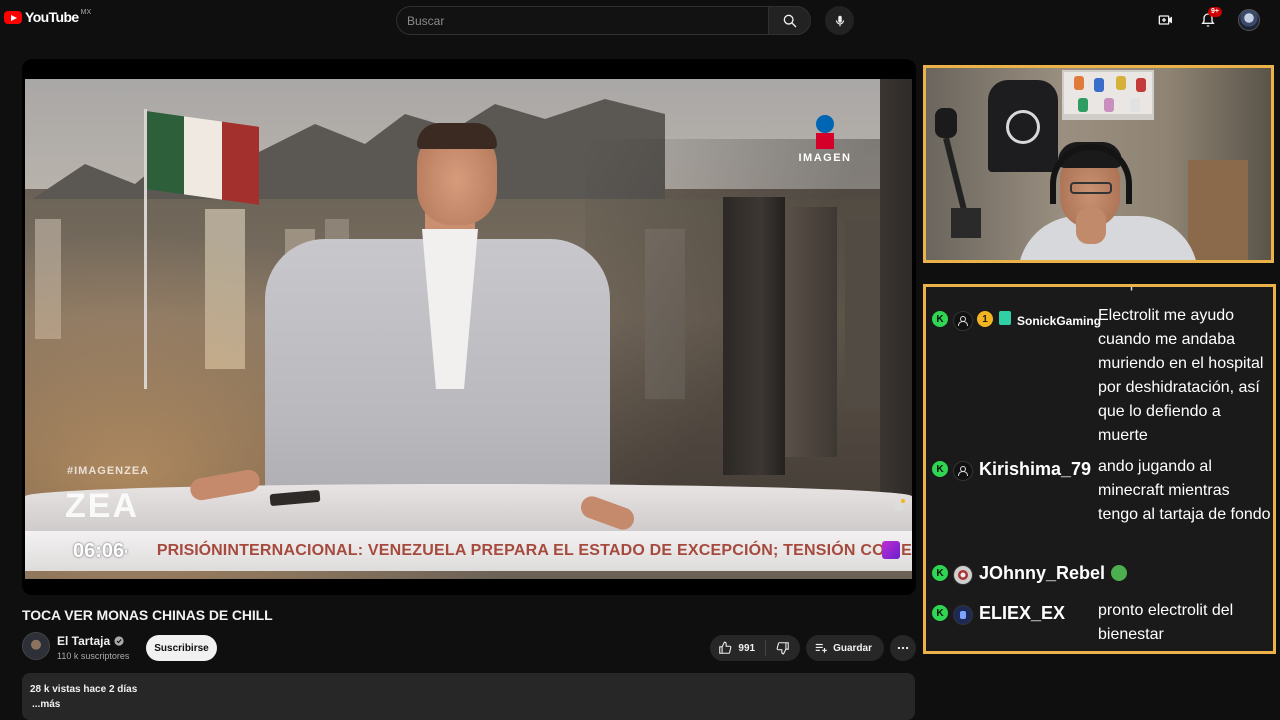 Image resolution: width=1280 pixels, height=720 pixels. What do you see at coordinates (1108, 118) in the screenshot?
I see `webcam-shelf-divider` at bounding box center [1108, 118].